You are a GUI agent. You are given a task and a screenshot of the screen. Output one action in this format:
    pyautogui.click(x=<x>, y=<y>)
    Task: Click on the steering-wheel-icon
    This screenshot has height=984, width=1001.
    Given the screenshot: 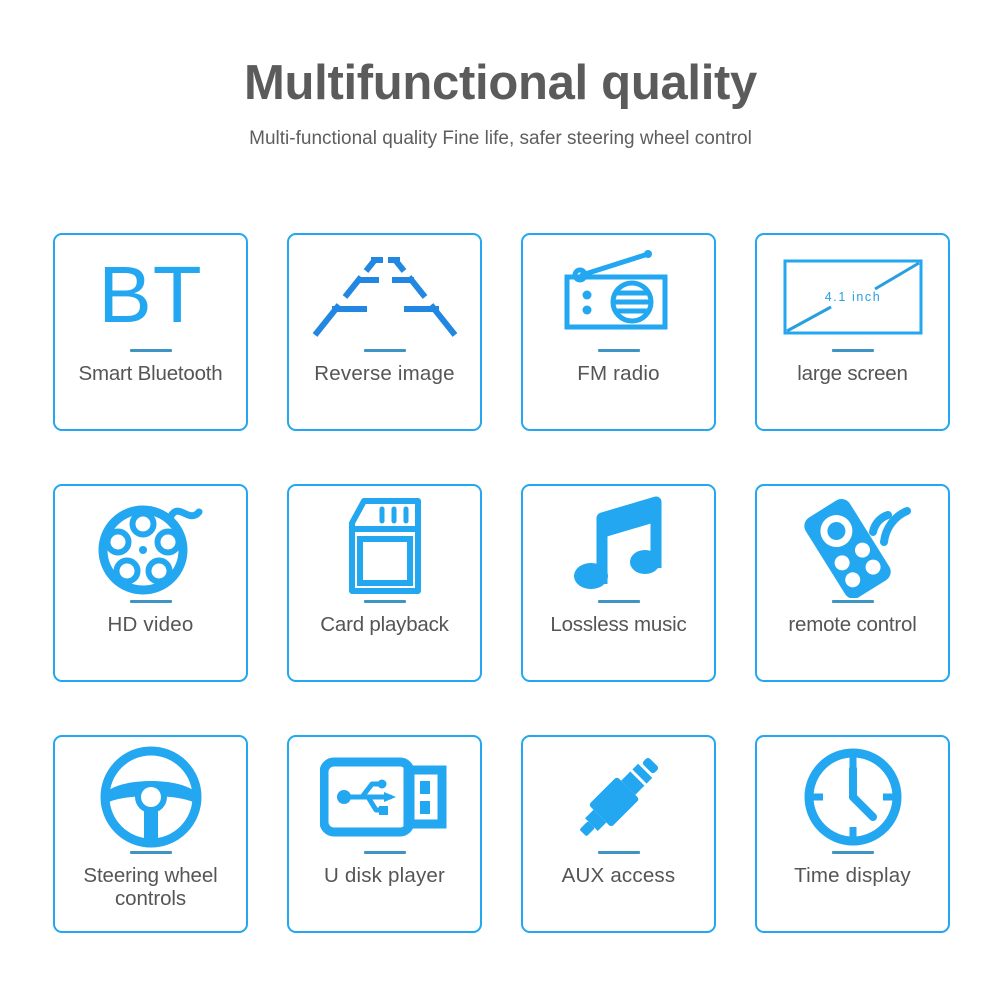 What is the action you would take?
    pyautogui.click(x=150, y=796)
    